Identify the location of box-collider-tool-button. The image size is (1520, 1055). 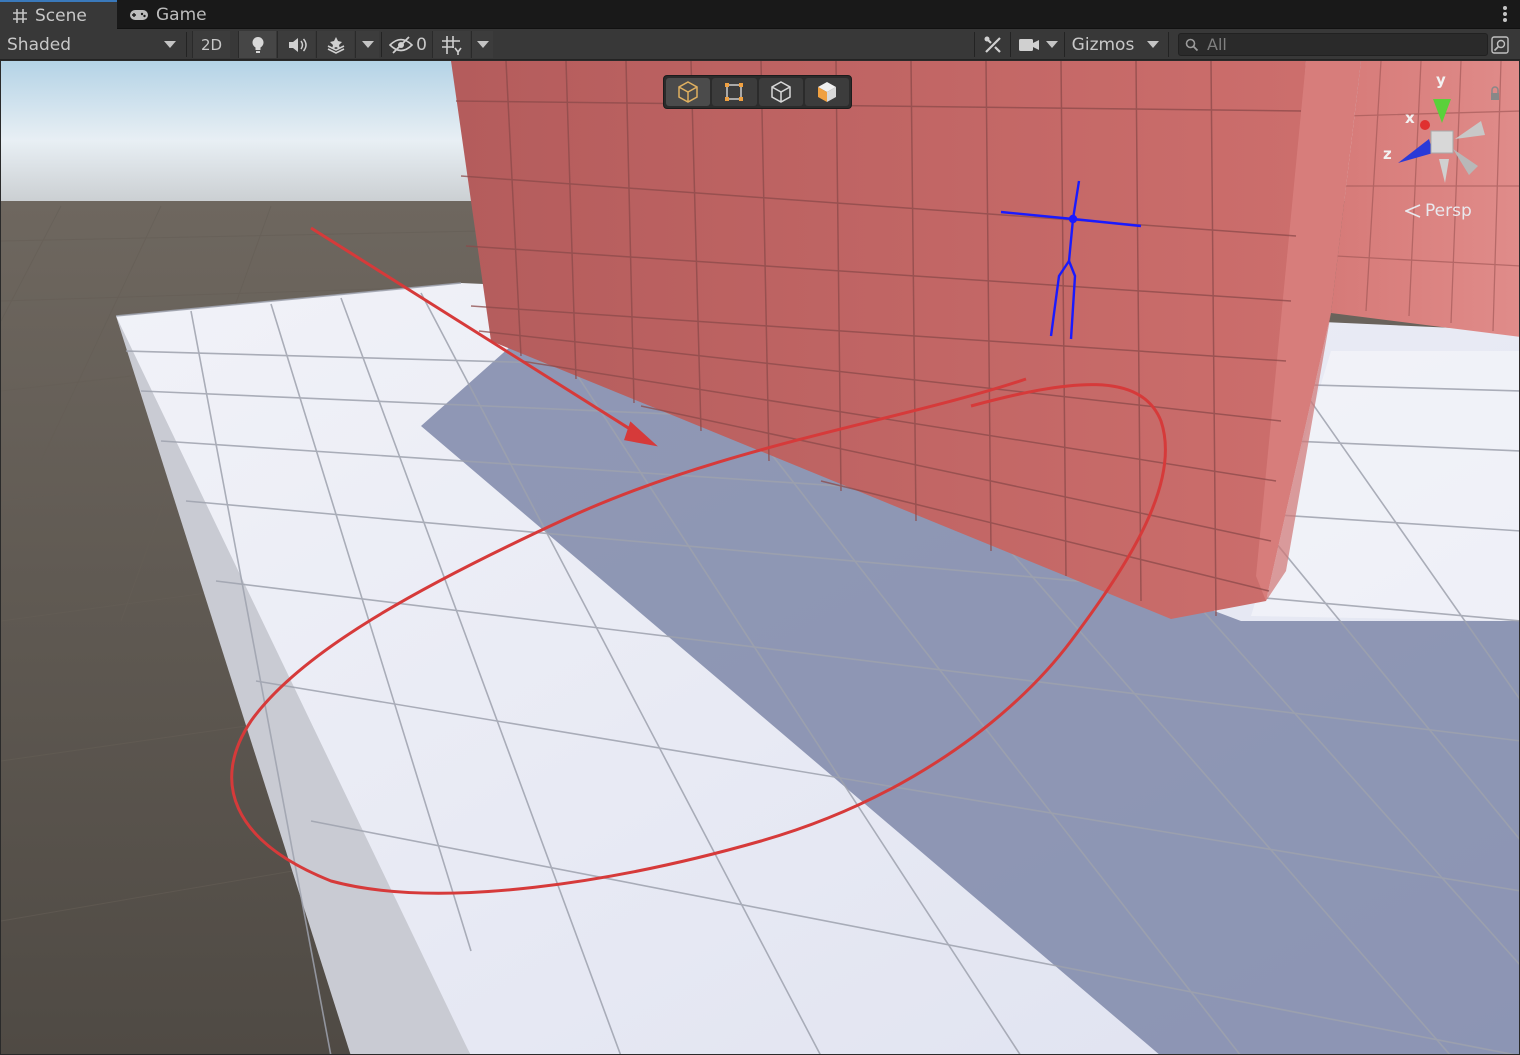
(780, 92).